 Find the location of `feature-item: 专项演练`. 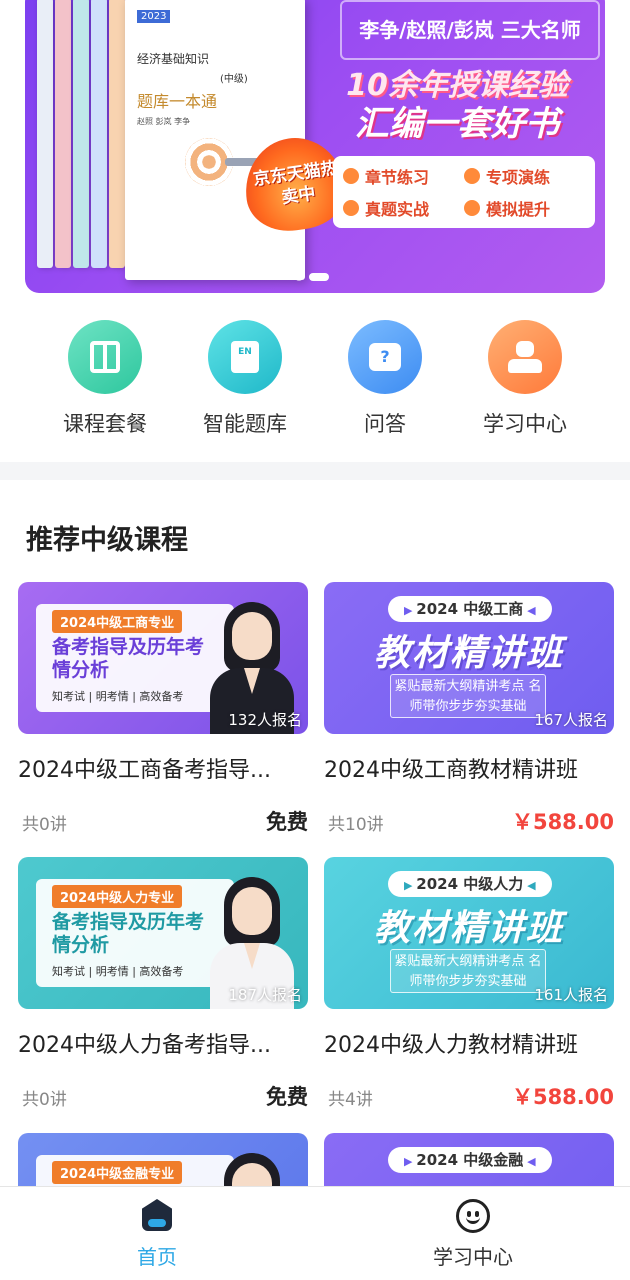

feature-item: 专项演练 is located at coordinates (524, 176).